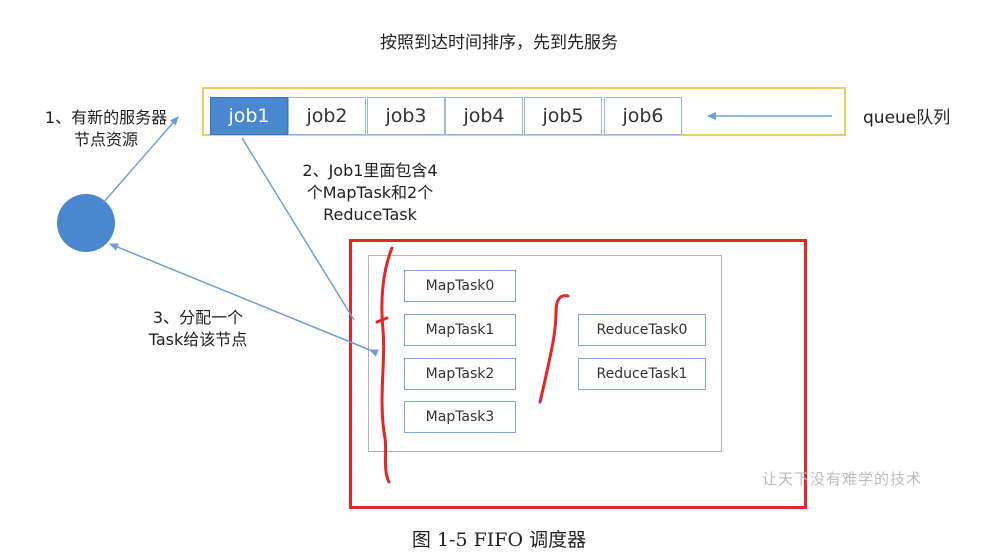 This screenshot has height=555, width=998. I want to click on figure-caption: 图 1-5 FIFO 调度器, so click(499, 540).